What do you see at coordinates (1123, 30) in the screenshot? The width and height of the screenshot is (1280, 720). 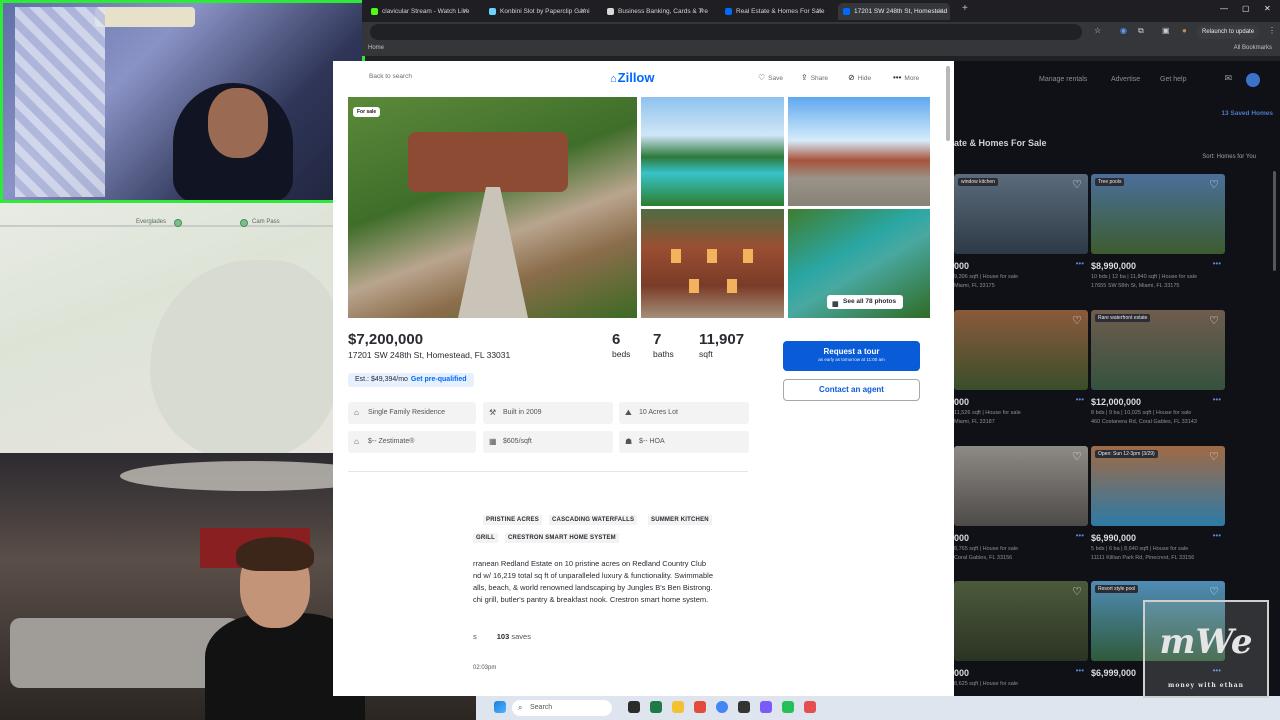 I see `extension-icon: ◉` at bounding box center [1123, 30].